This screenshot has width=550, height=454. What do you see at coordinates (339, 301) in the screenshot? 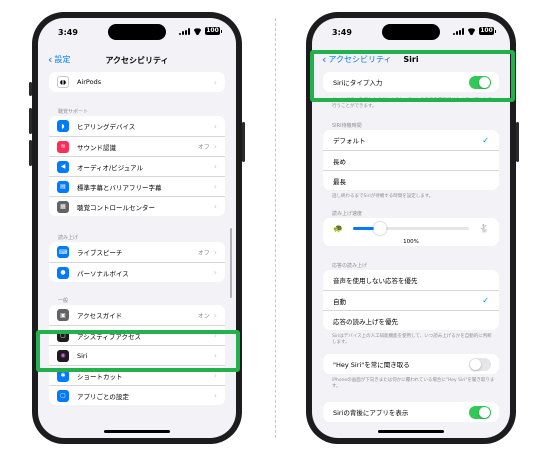
I see `option-label: 自動` at bounding box center [339, 301].